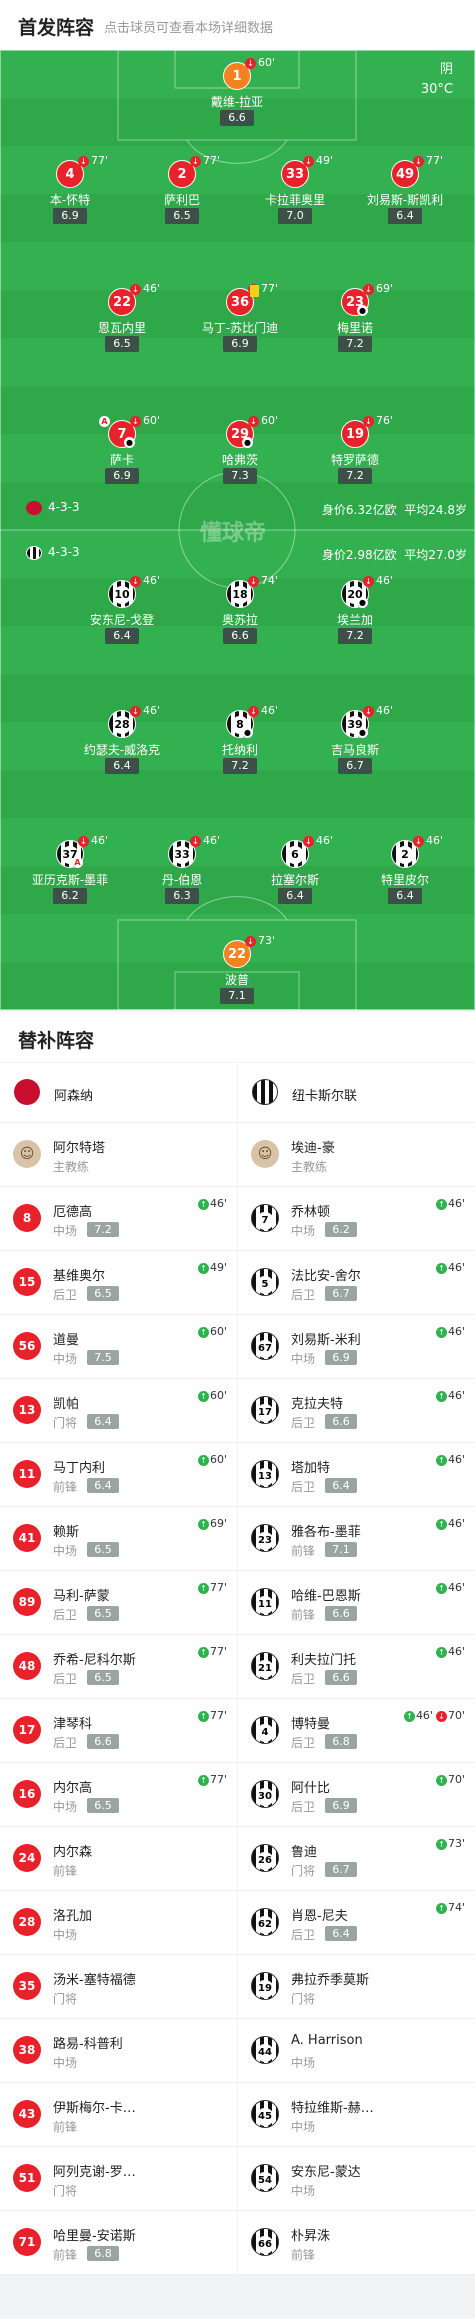 The image size is (475, 2319). What do you see at coordinates (118, 1987) in the screenshot?
I see `bench-player-row: 35 汤米-塞特福德 门将` at bounding box center [118, 1987].